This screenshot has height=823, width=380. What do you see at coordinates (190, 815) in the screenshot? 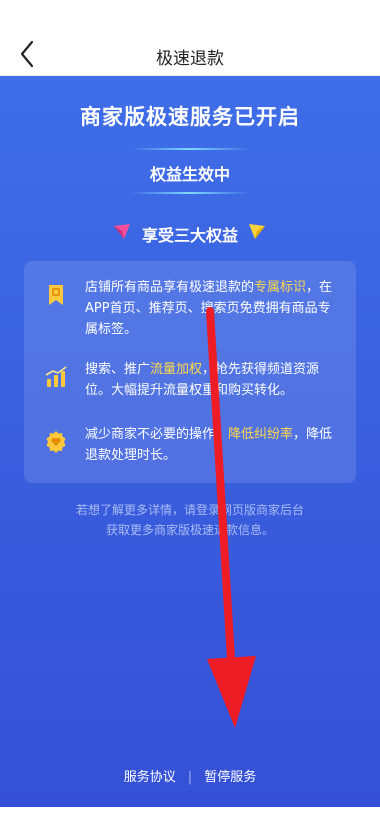
I see `bottom-safe-area` at bounding box center [190, 815].